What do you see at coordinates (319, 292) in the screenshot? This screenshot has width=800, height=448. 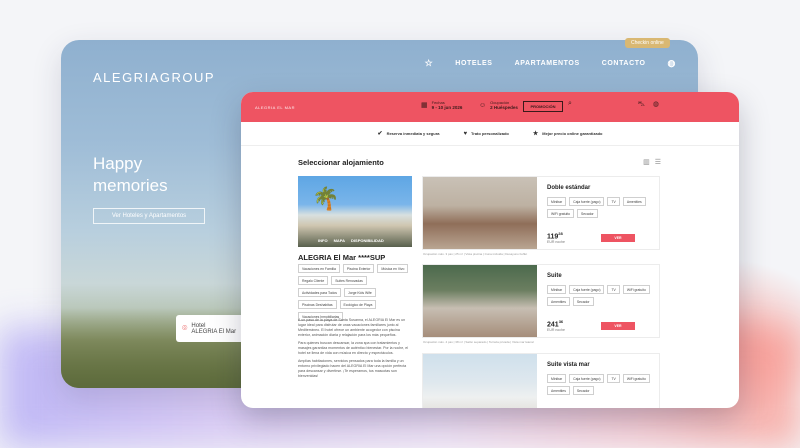 I see `amenity-chip: Actividades para Todos` at bounding box center [319, 292].